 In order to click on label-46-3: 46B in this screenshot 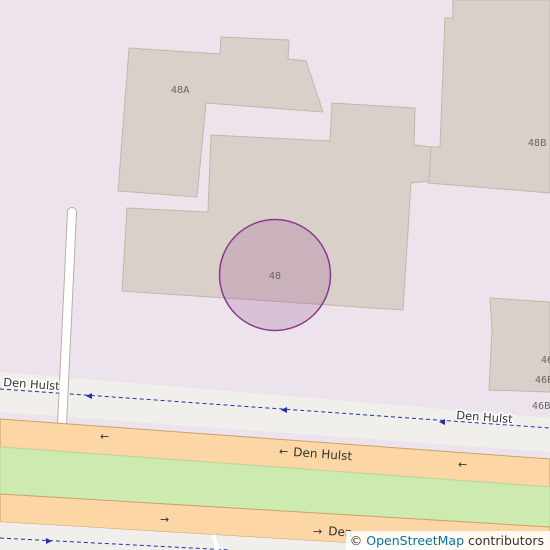, I will do `click(541, 406)`.